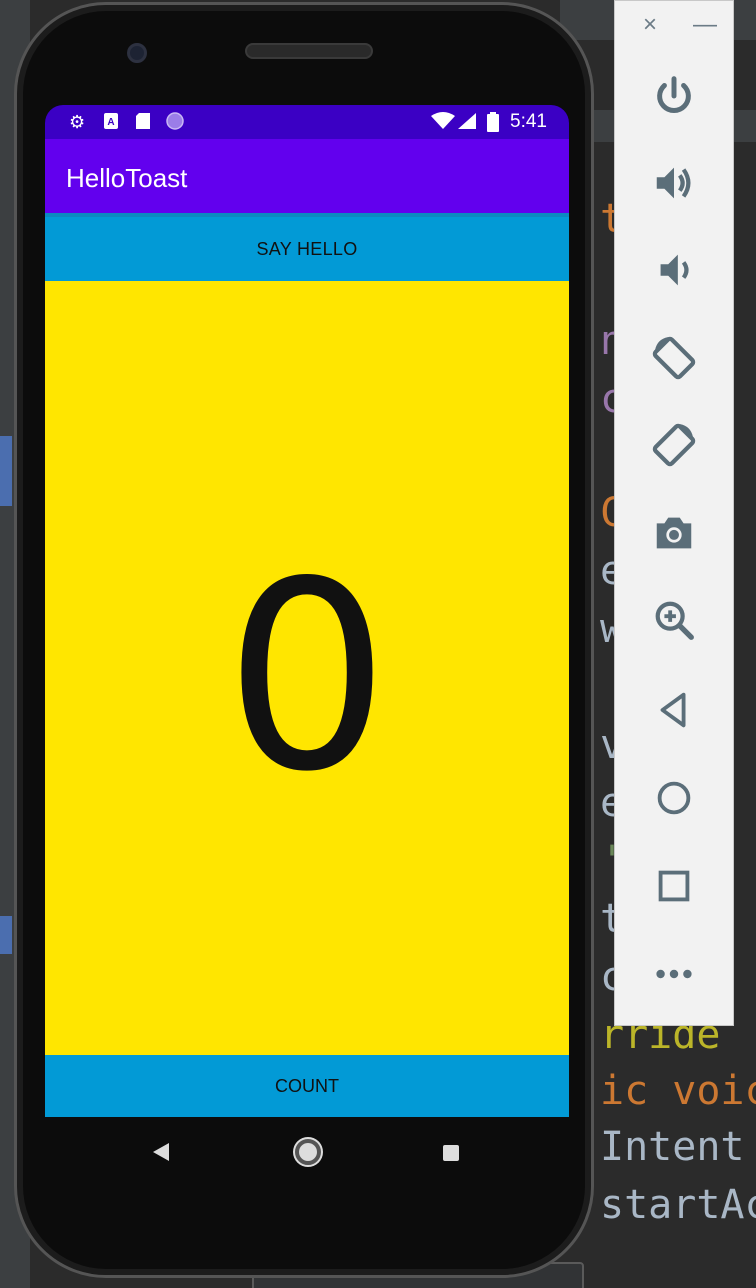 This screenshot has width=756, height=1288. What do you see at coordinates (307, 122) in the screenshot?
I see `status-bar: ⚙ A 5:41` at bounding box center [307, 122].